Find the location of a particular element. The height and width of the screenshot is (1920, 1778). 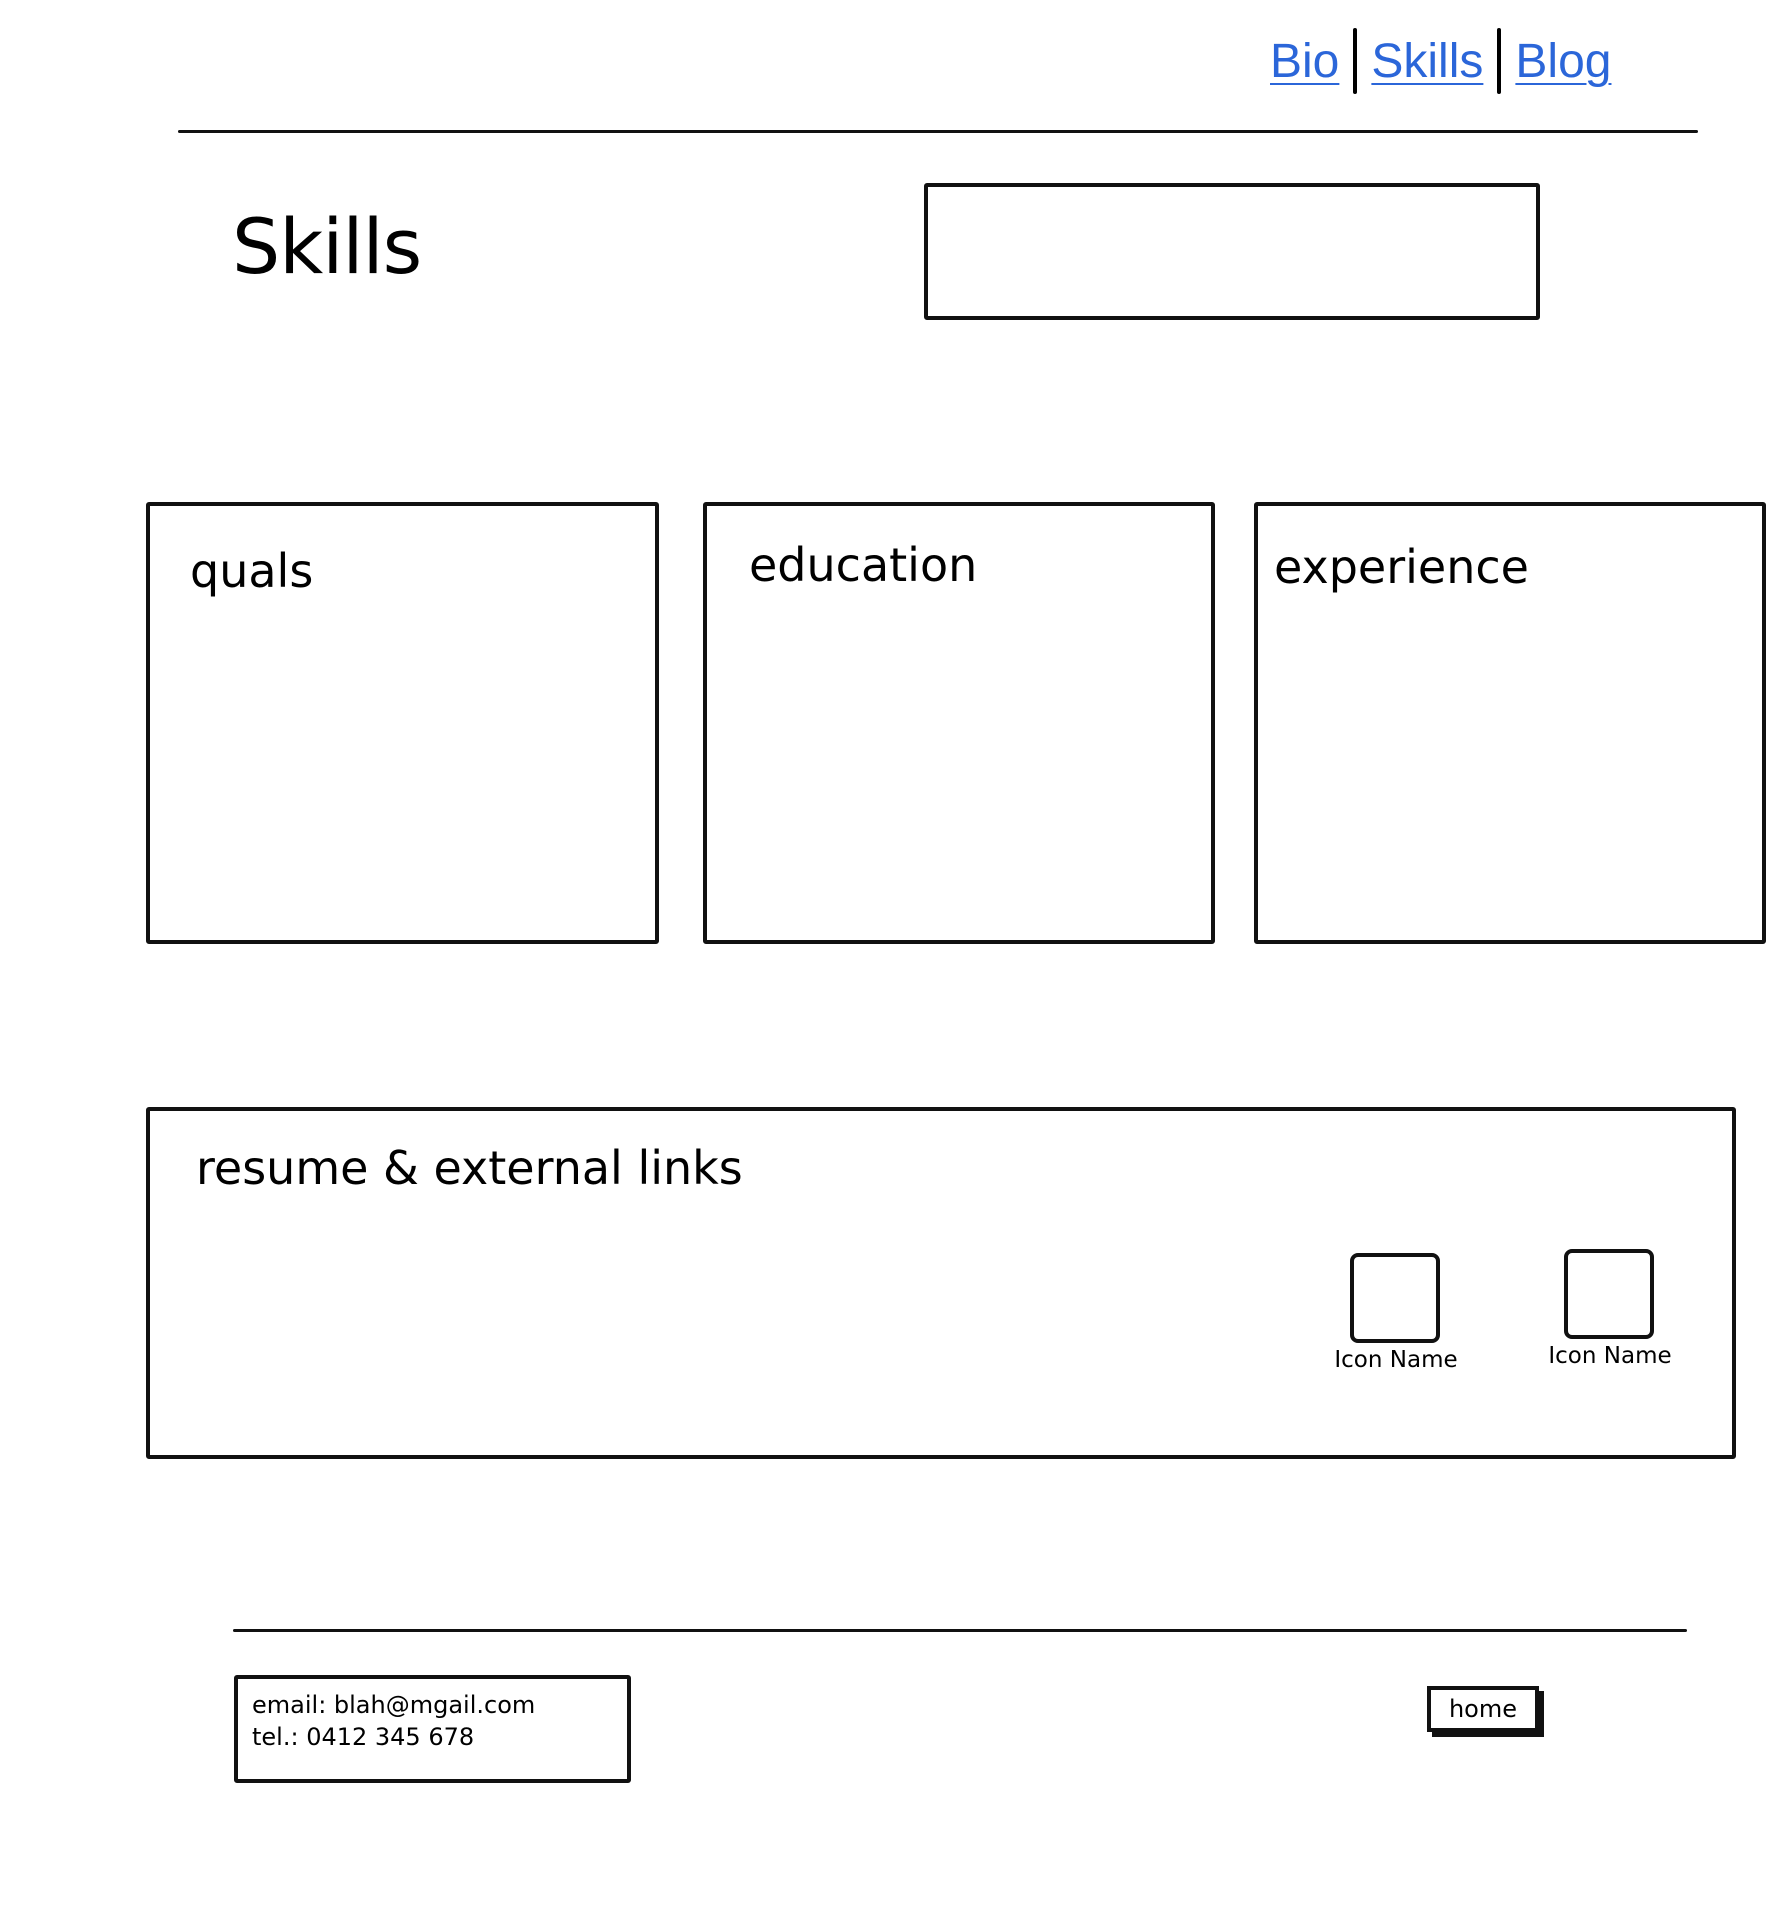

search-input is located at coordinates (1232, 251).